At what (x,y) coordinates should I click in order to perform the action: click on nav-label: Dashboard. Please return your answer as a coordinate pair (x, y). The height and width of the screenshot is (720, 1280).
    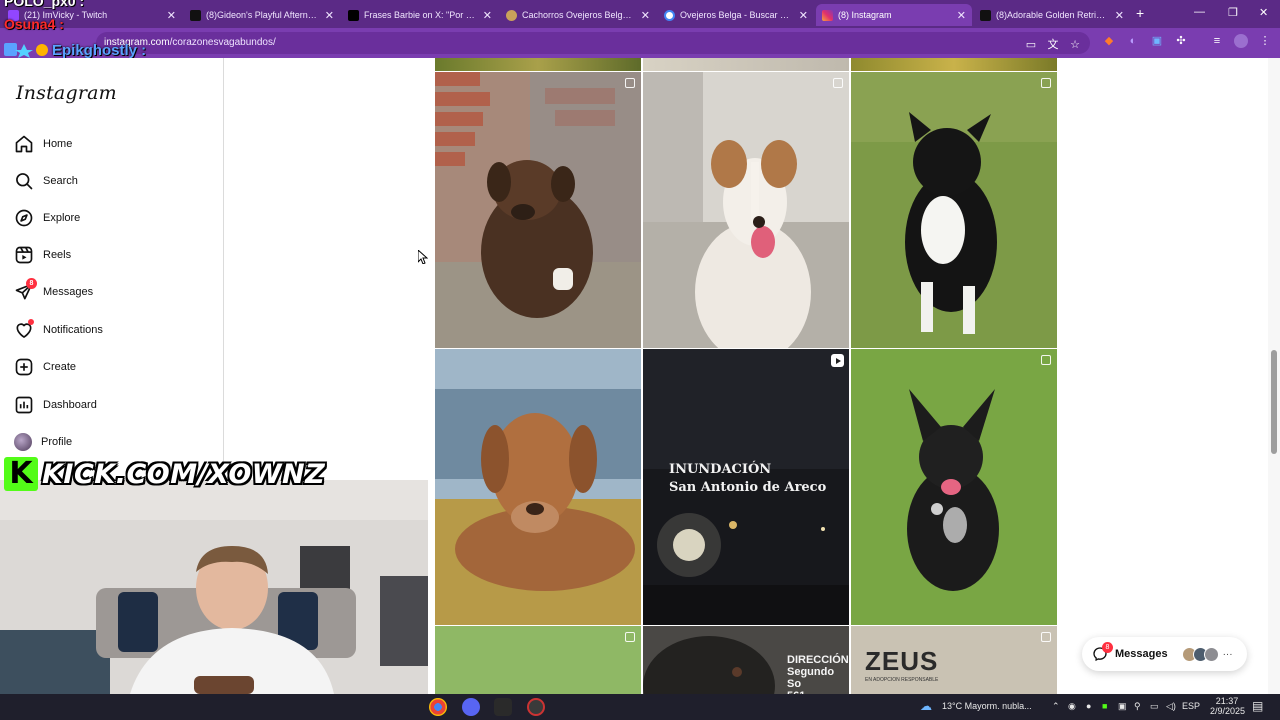
    Looking at the image, I should click on (70, 405).